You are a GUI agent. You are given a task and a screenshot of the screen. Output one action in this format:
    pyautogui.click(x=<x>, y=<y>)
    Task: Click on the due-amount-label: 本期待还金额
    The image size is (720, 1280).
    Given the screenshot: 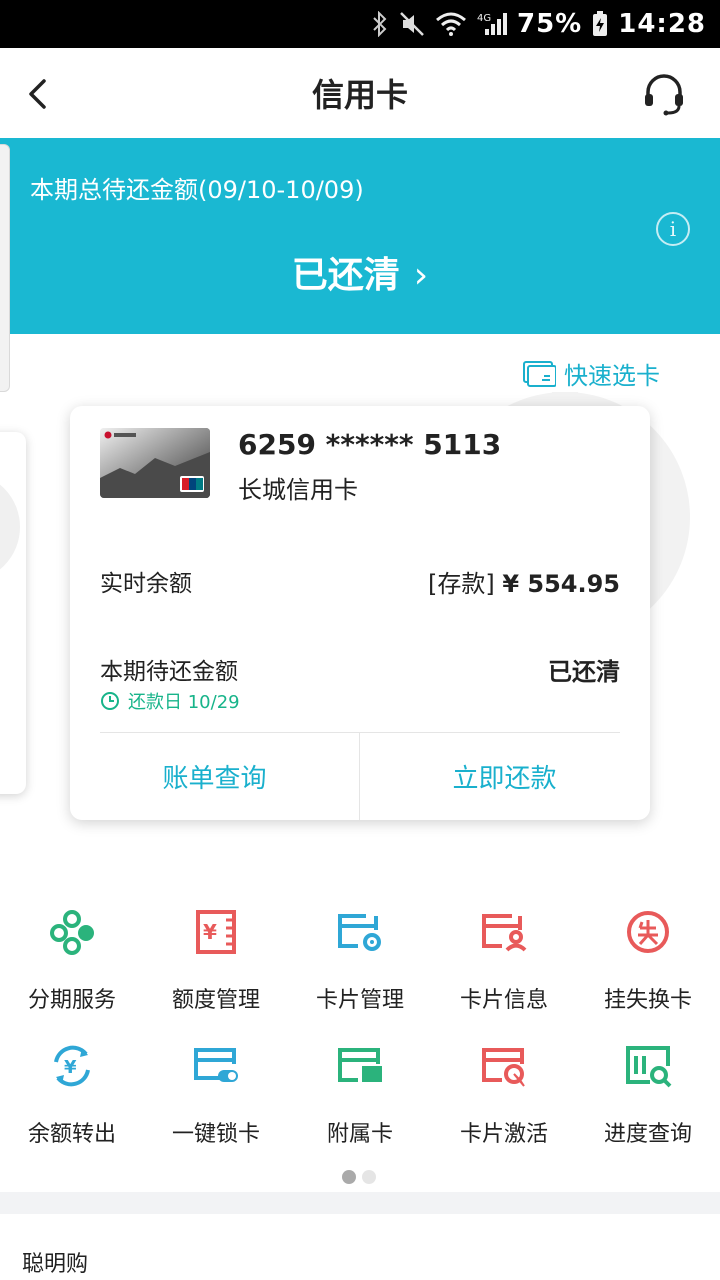 What is the action you would take?
    pyautogui.click(x=169, y=672)
    